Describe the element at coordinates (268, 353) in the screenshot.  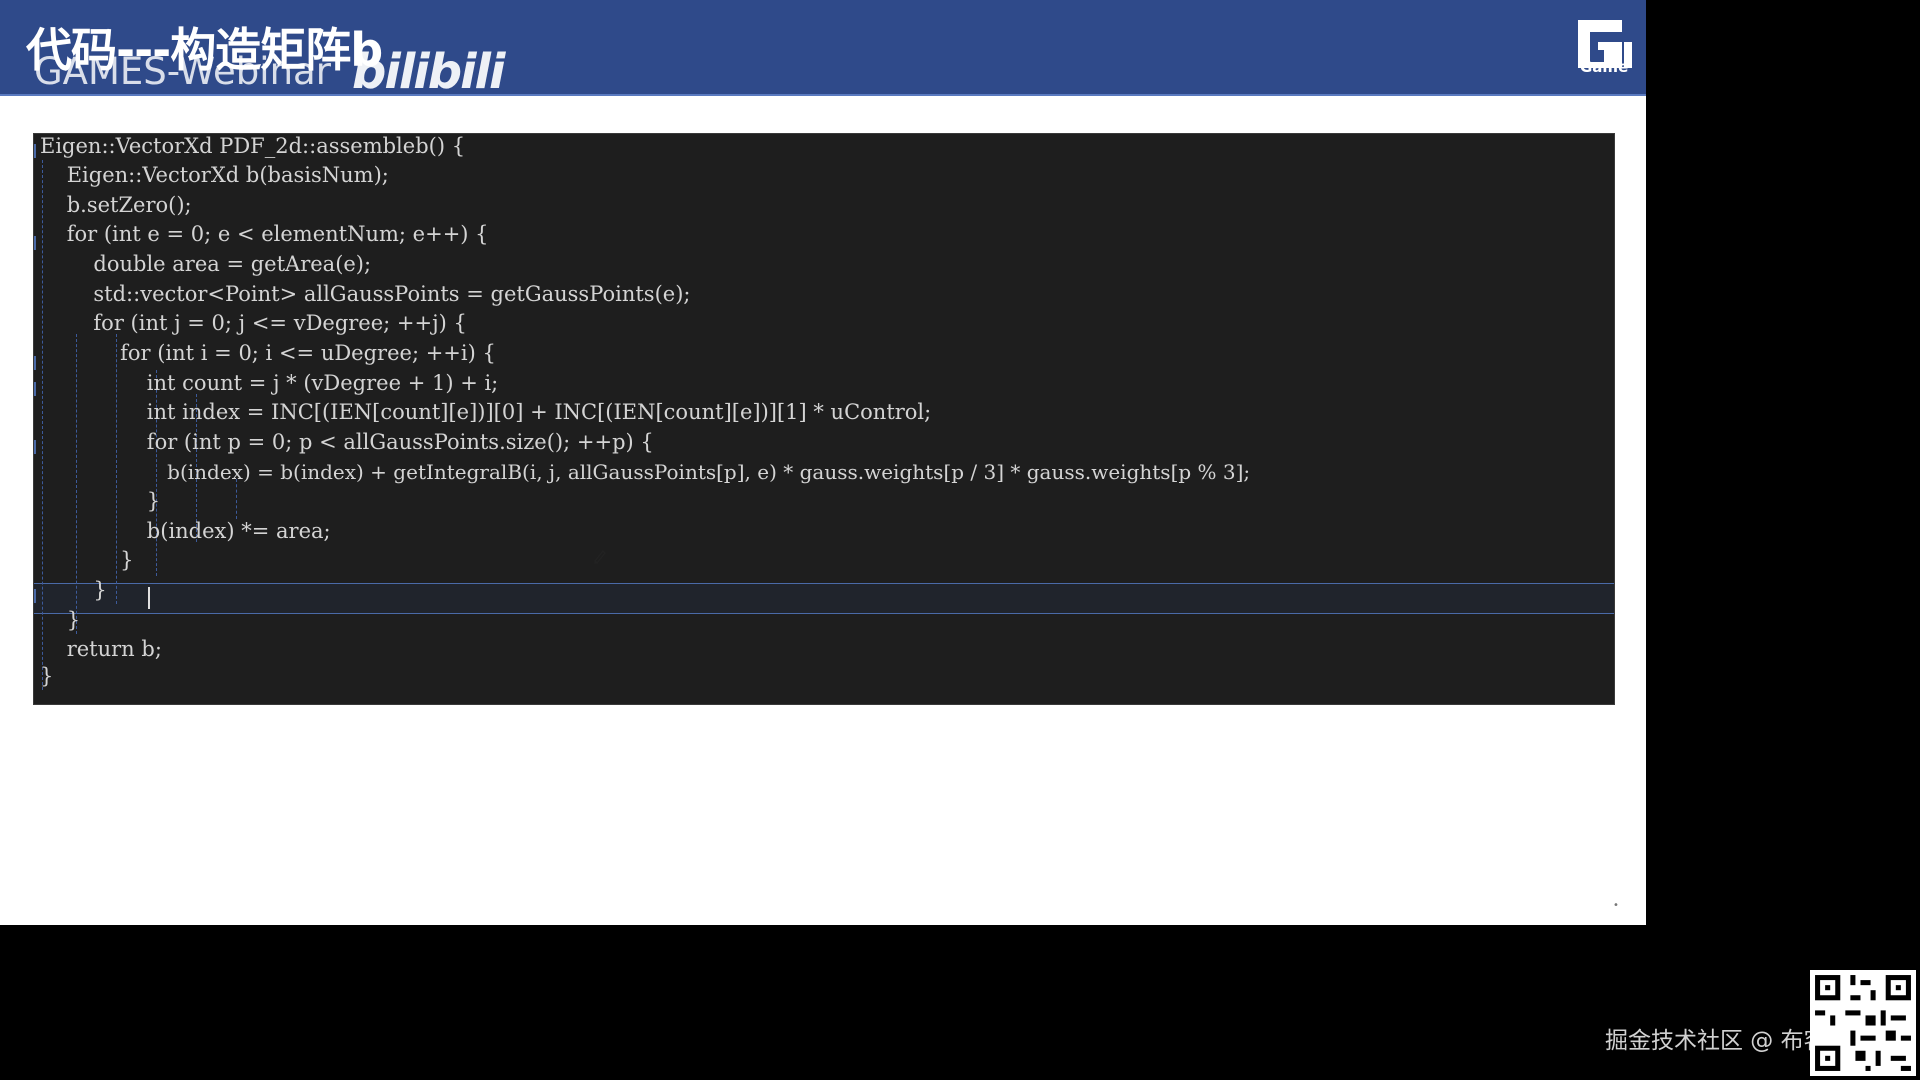
I see `code-line: for (int i = 0; i <= uDegree; ++i) {` at that location.